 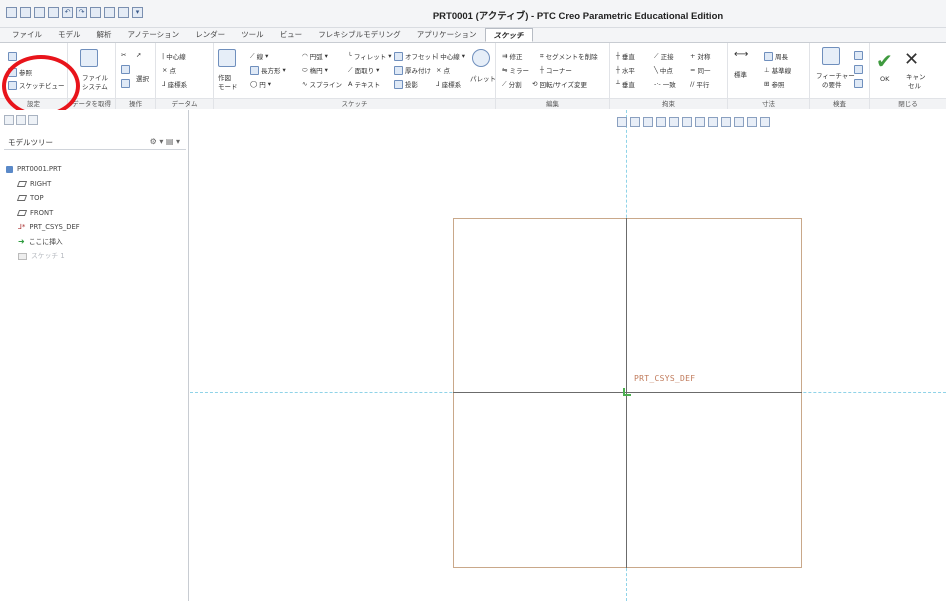 What do you see at coordinates (515, 70) in the screenshot?
I see `mirror-button: ⇋ ミラー` at bounding box center [515, 70].